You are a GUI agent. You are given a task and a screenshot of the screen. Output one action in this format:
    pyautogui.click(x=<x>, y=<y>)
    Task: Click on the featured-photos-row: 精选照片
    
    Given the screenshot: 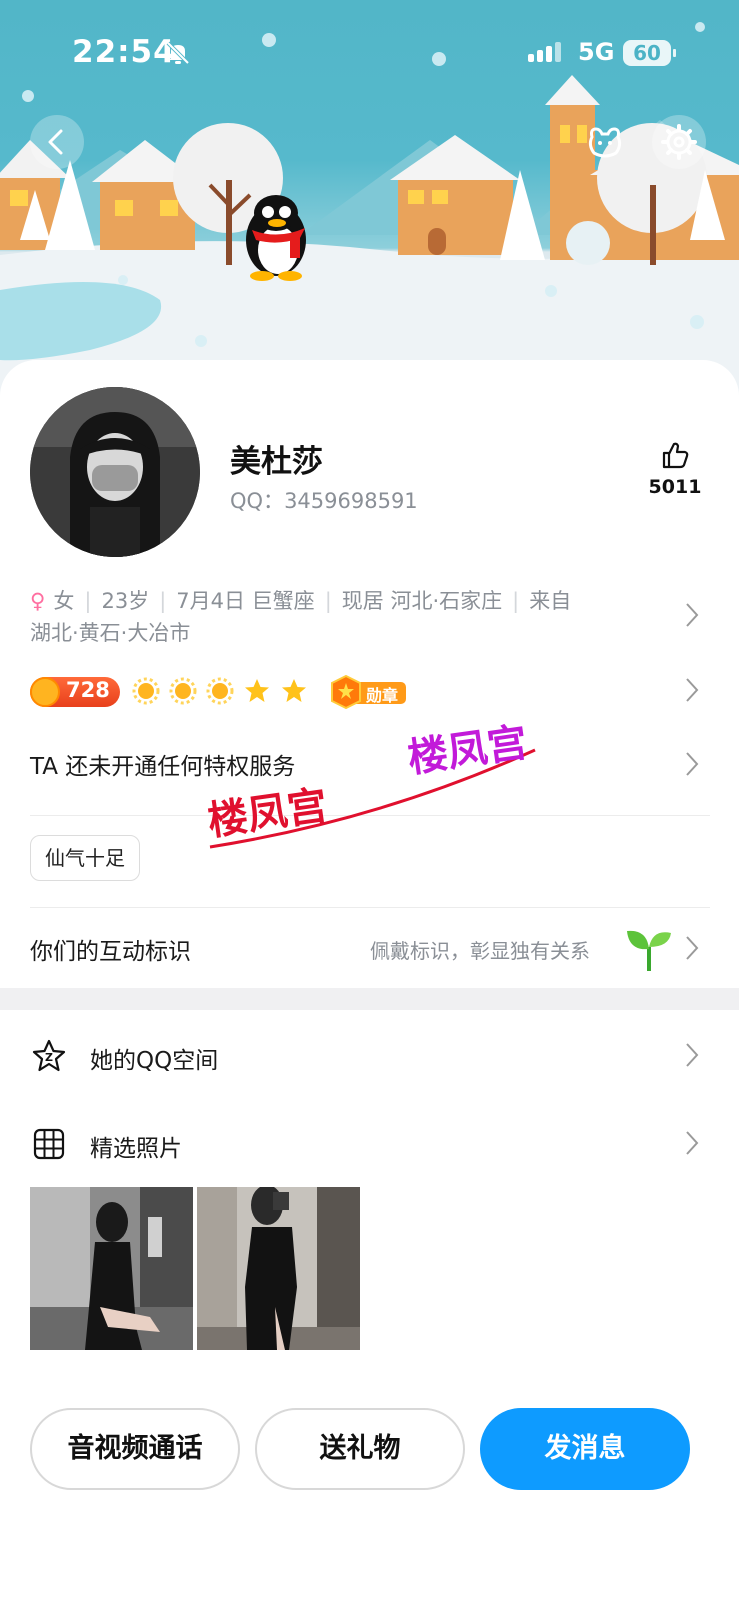 What is the action you would take?
    pyautogui.click(x=369, y=1143)
    